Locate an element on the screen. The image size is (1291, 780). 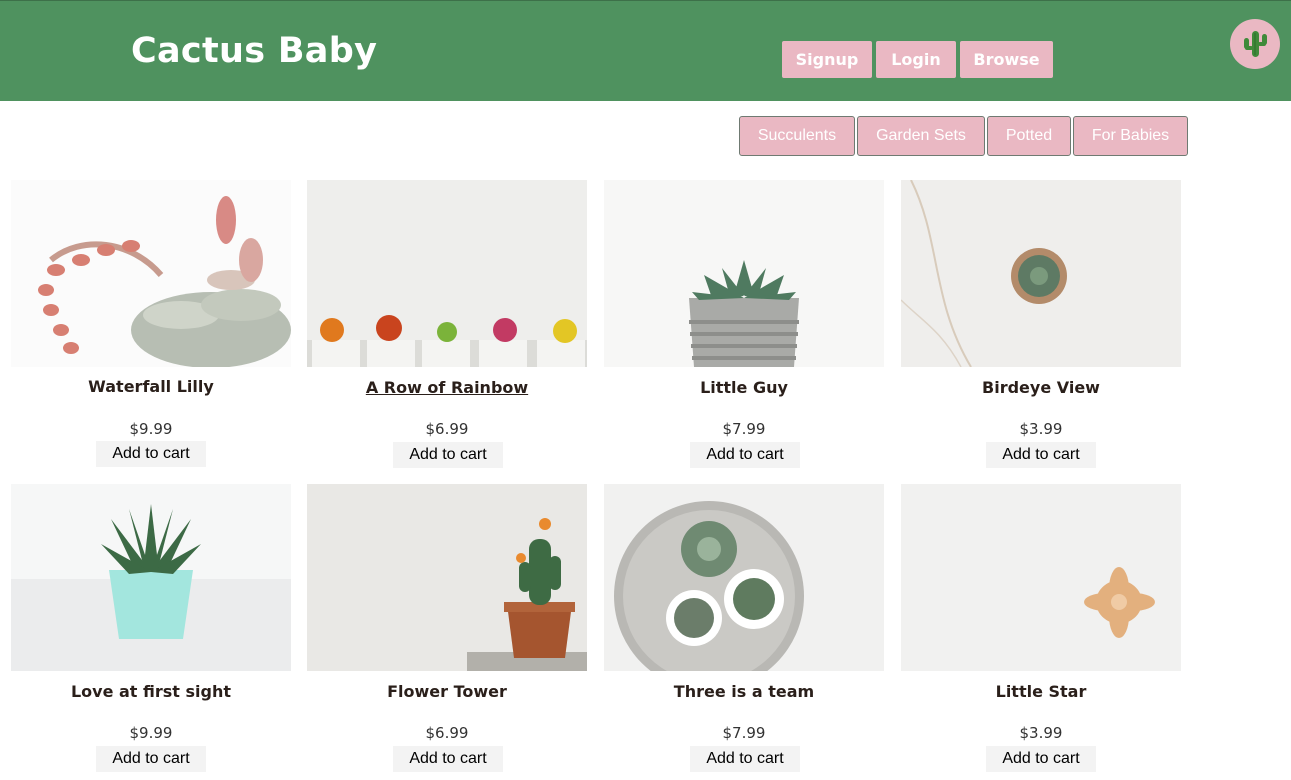
login-button: Login is located at coordinates (916, 59).